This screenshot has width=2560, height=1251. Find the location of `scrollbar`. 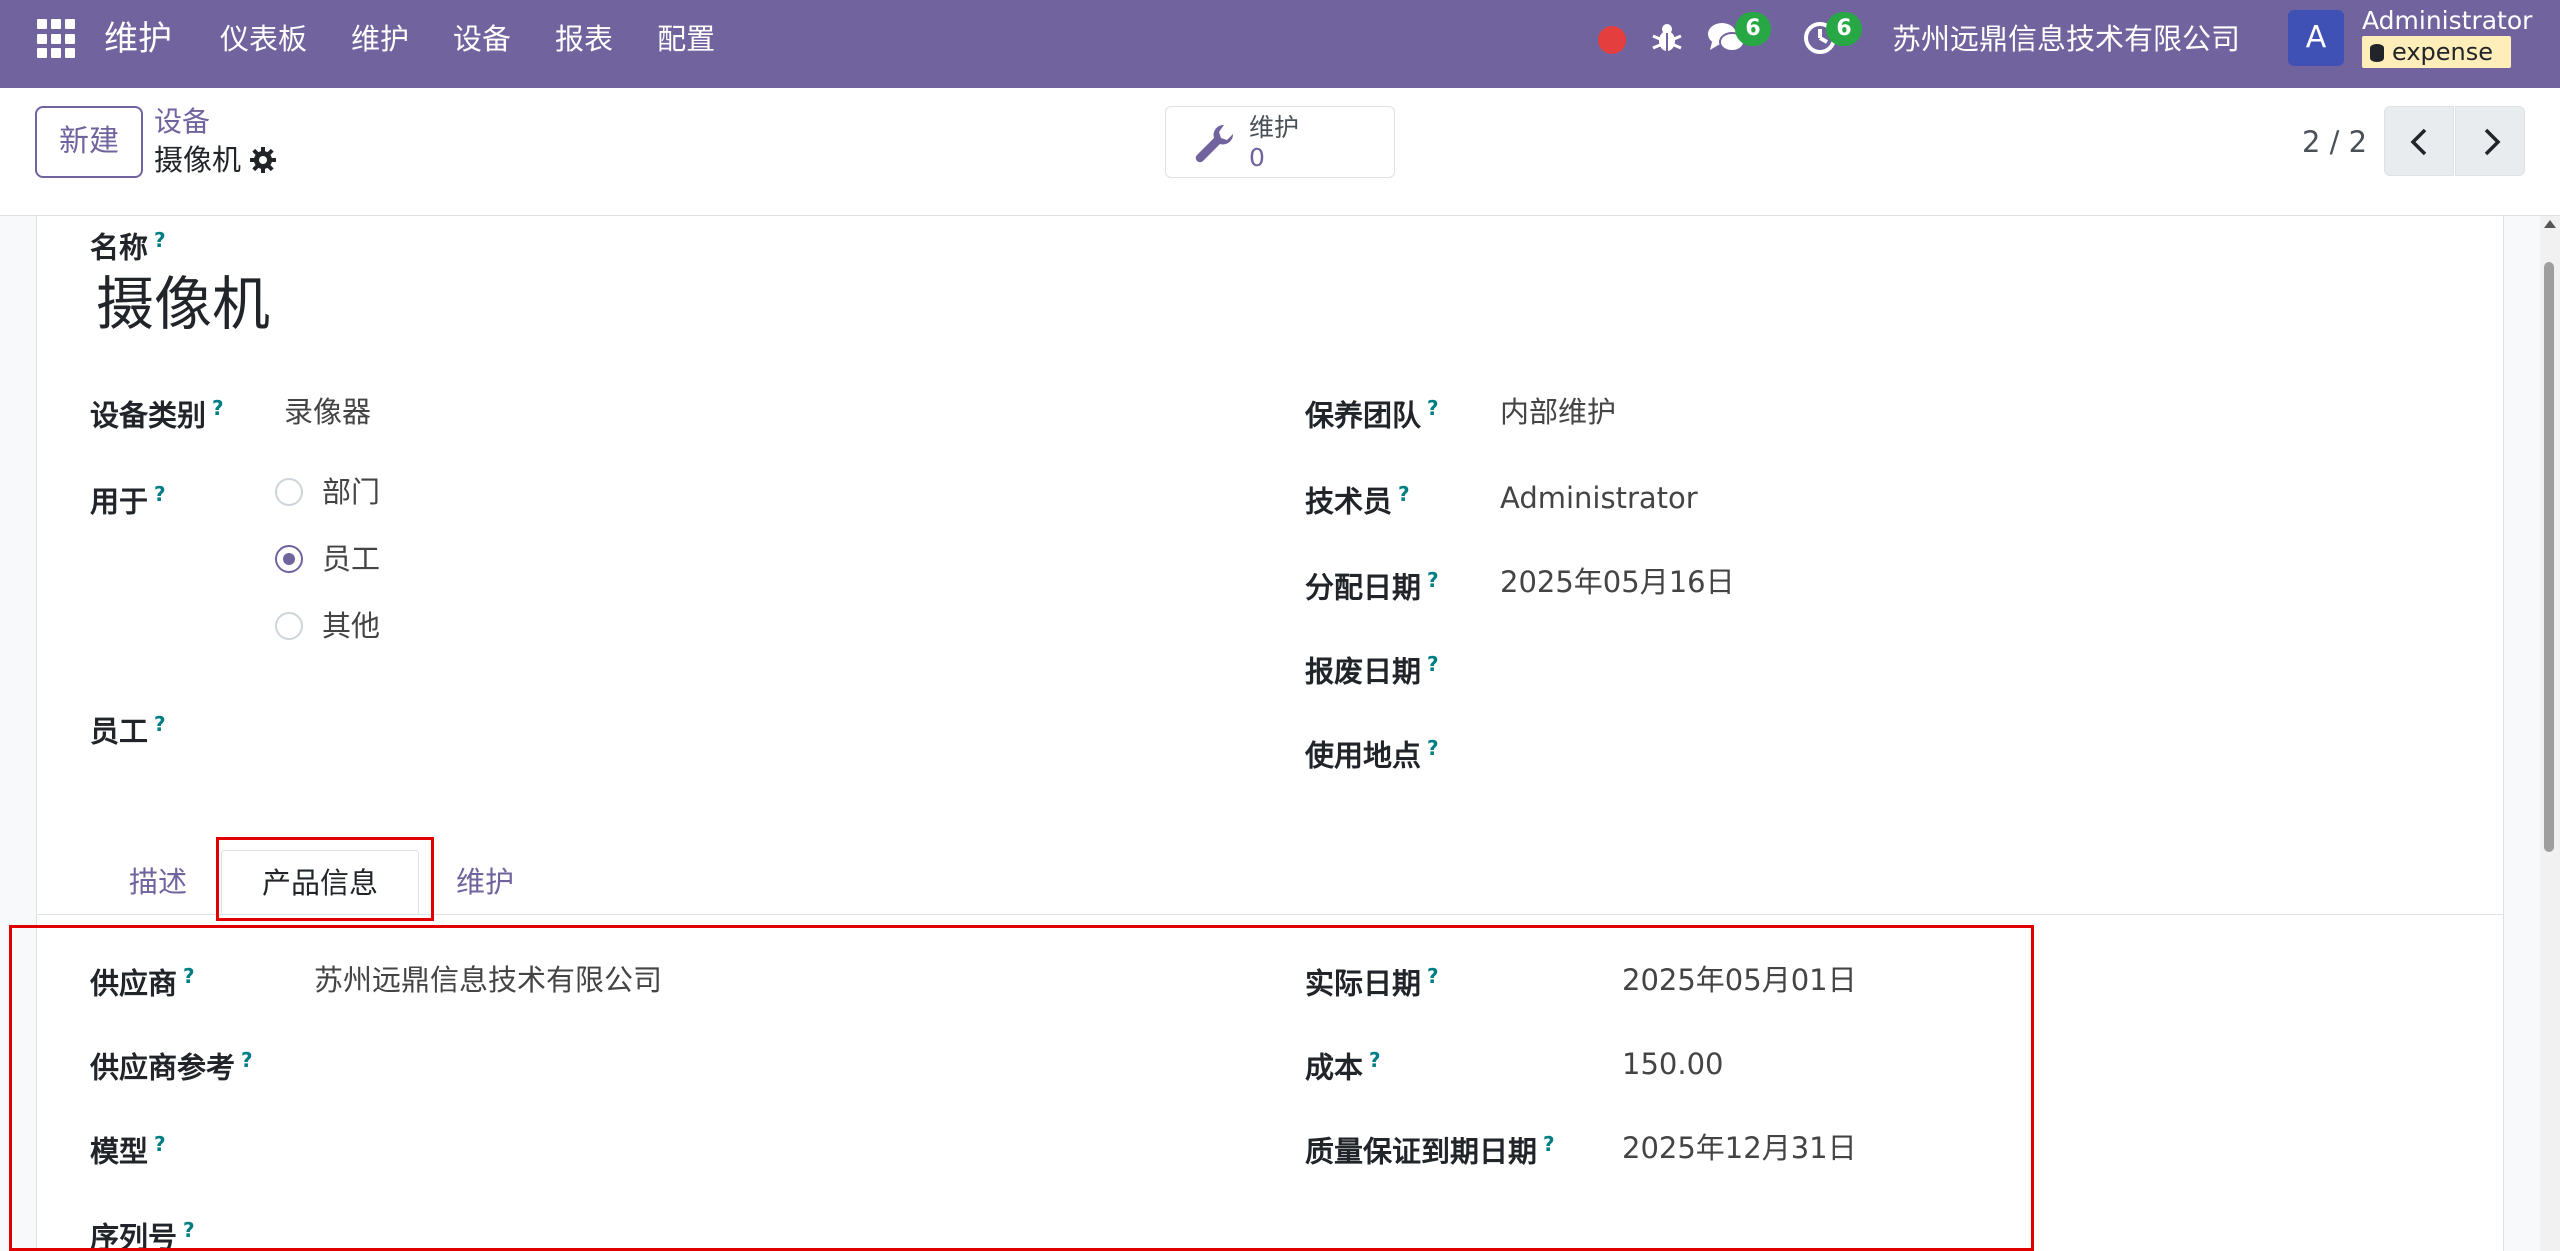

scrollbar is located at coordinates (2550, 733).